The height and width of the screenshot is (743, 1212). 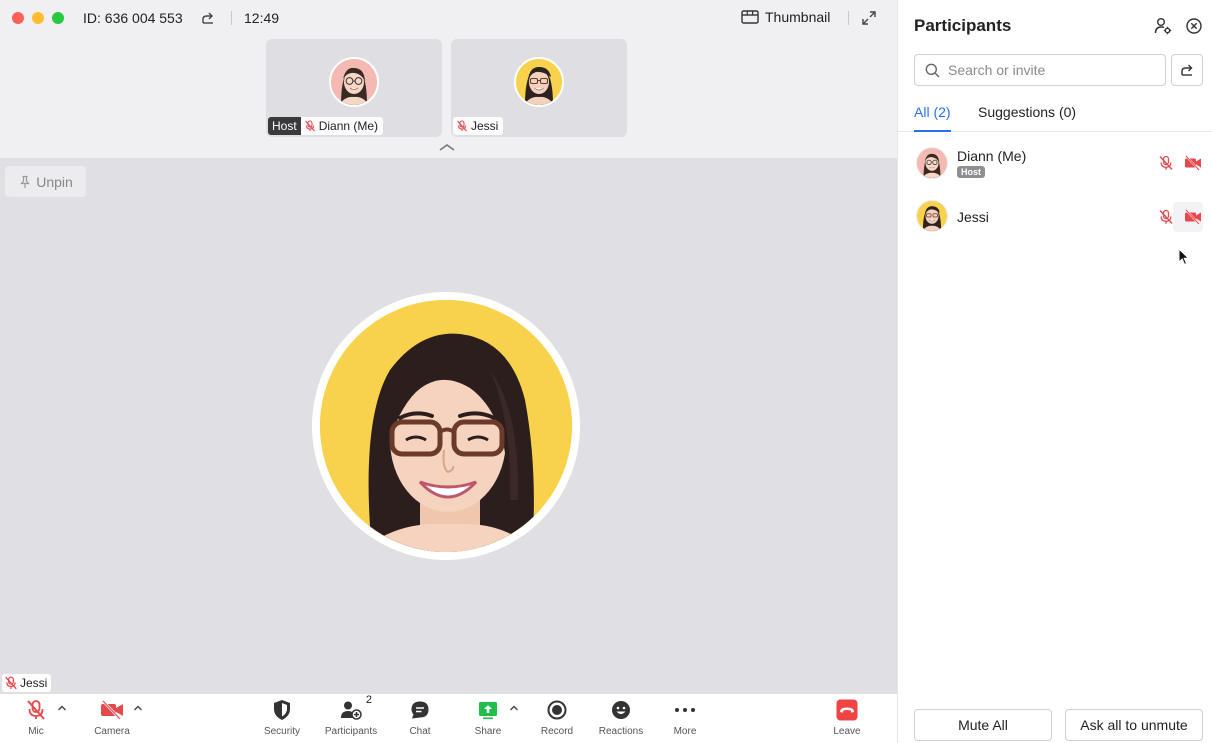 I want to click on leave-button: Leave, so click(x=847, y=717).